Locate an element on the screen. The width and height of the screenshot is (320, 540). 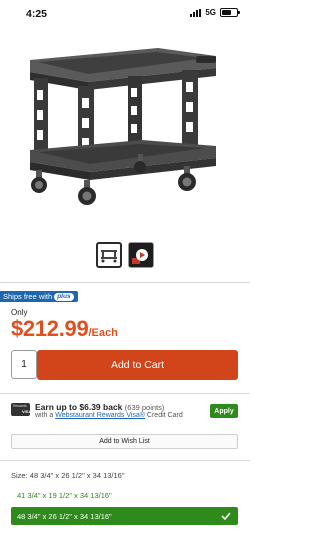
video-thumbnail is located at coordinates (141, 255).